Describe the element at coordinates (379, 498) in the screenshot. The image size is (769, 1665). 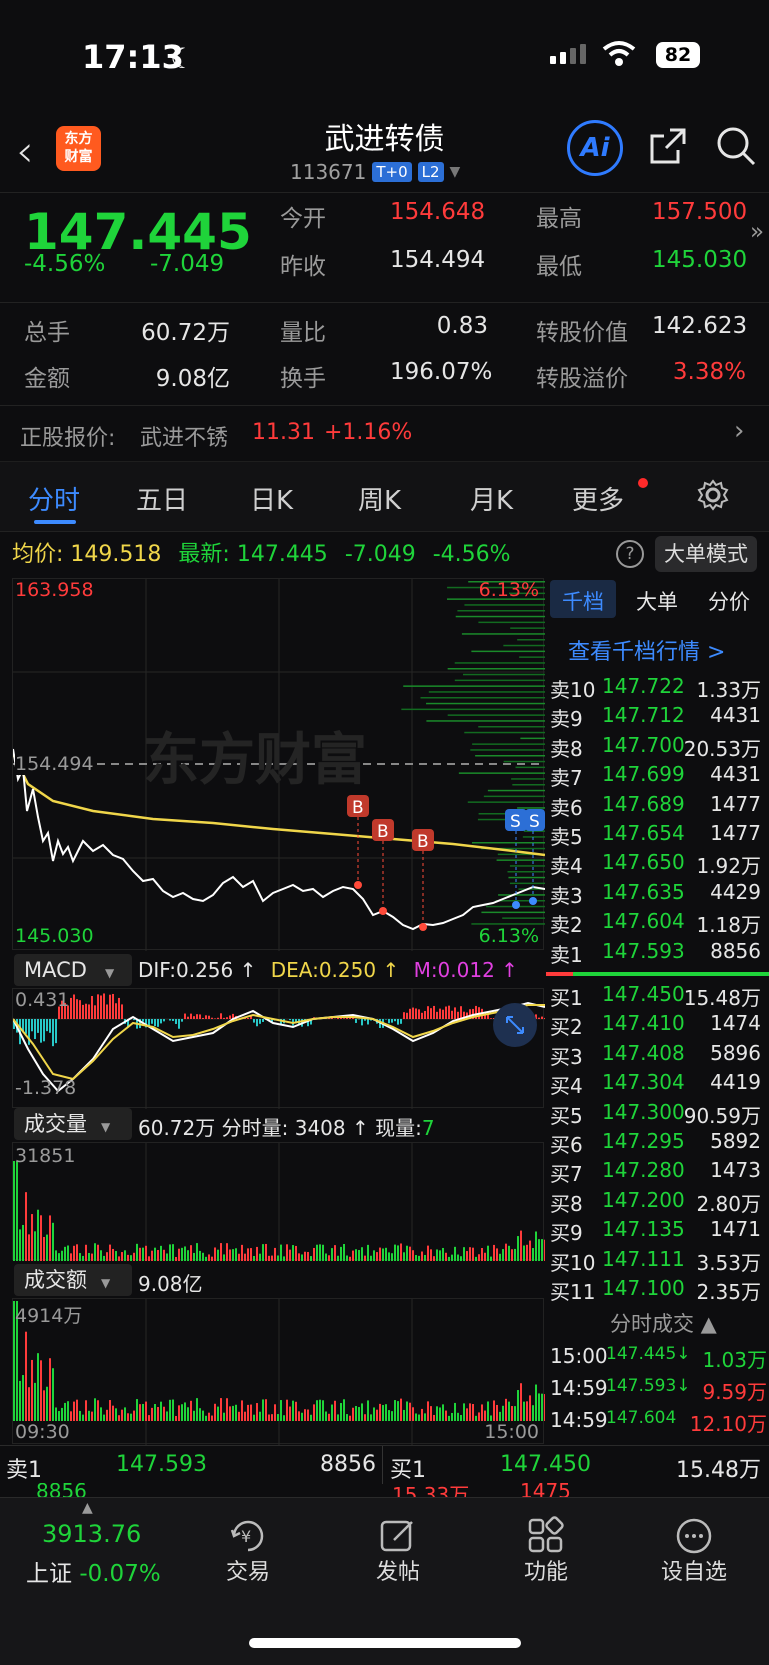
I see `tab-weekly-k: 周K` at that location.